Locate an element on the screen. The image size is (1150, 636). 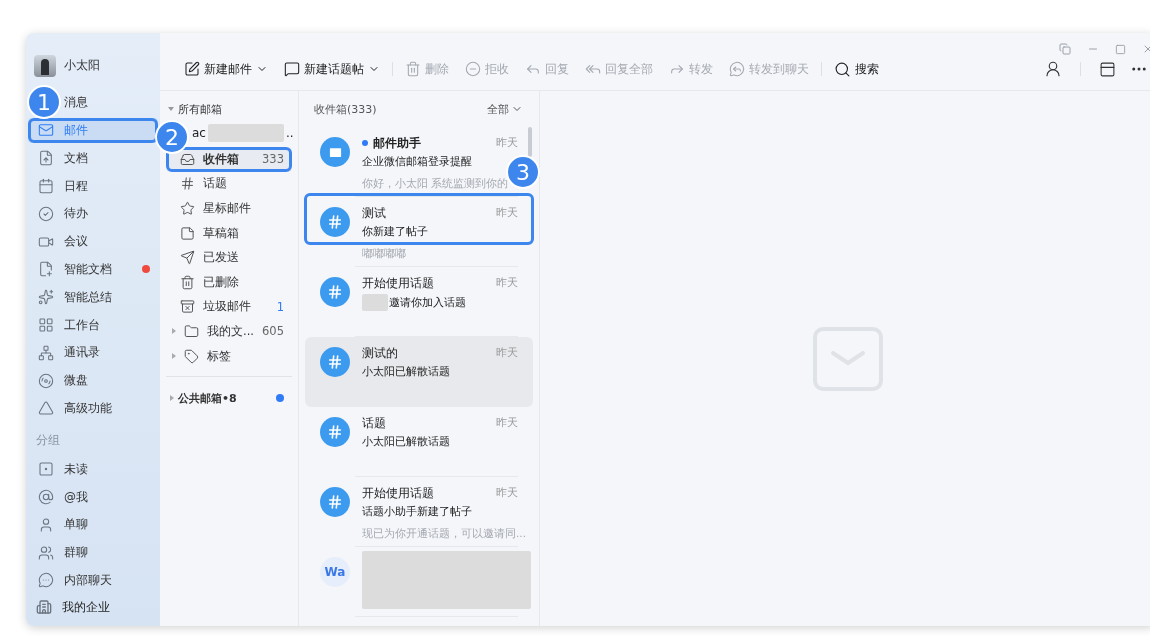
sender-avatar: Wa is located at coordinates (335, 572).